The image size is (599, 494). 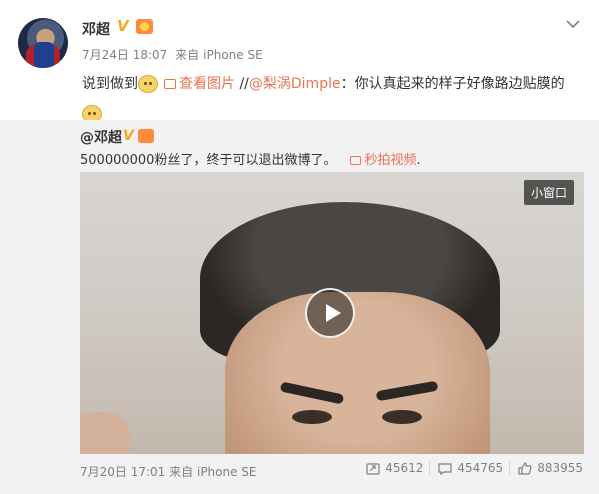 I want to click on repost-count-button: 45612, so click(x=393, y=468).